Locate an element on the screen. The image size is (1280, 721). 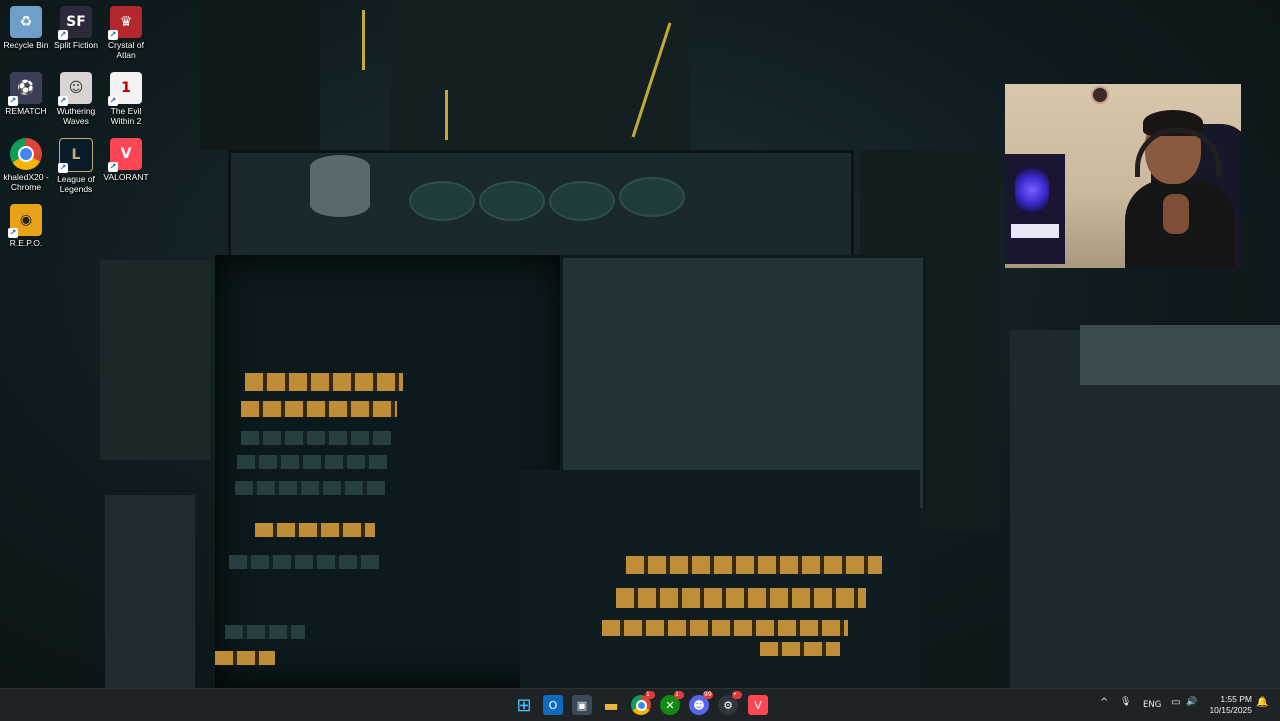
icon-glyph: SF is located at coordinates (76, 22).